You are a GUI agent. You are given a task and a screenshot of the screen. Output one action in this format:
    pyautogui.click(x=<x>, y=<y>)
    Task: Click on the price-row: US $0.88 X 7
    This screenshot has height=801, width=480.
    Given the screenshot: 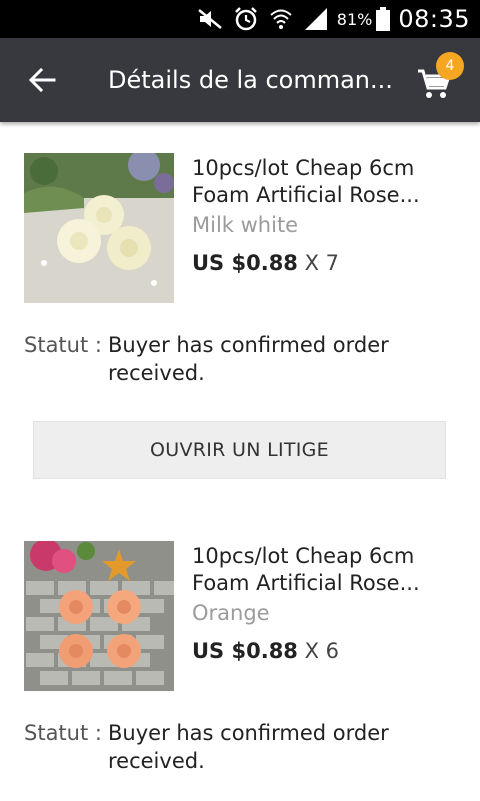 What is the action you would take?
    pyautogui.click(x=265, y=263)
    